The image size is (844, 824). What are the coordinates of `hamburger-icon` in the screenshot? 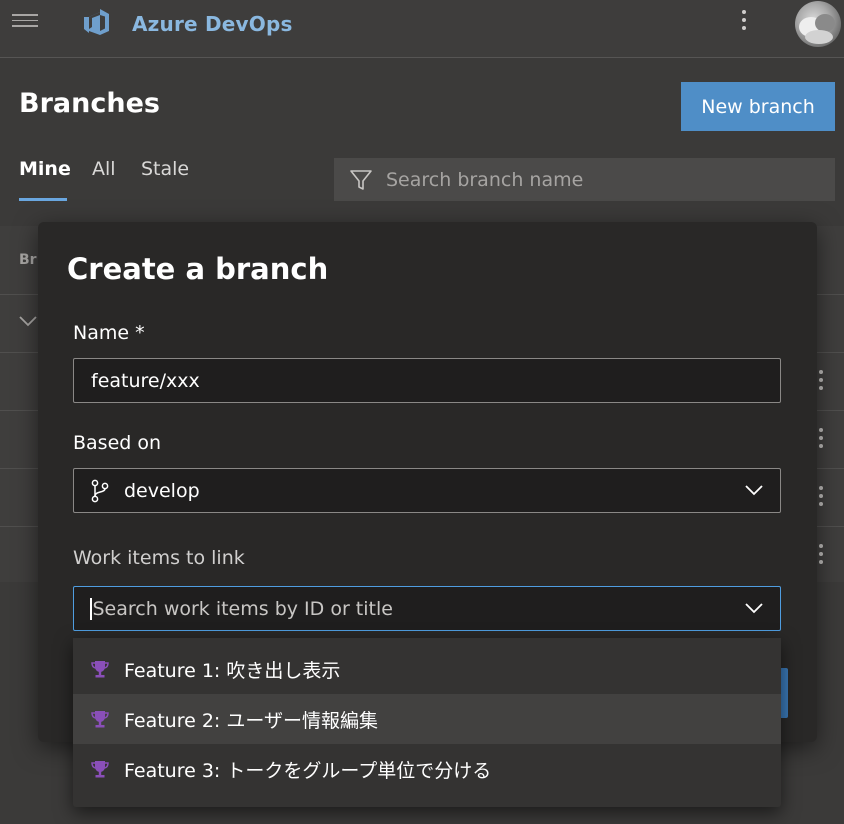 It's located at (25, 23).